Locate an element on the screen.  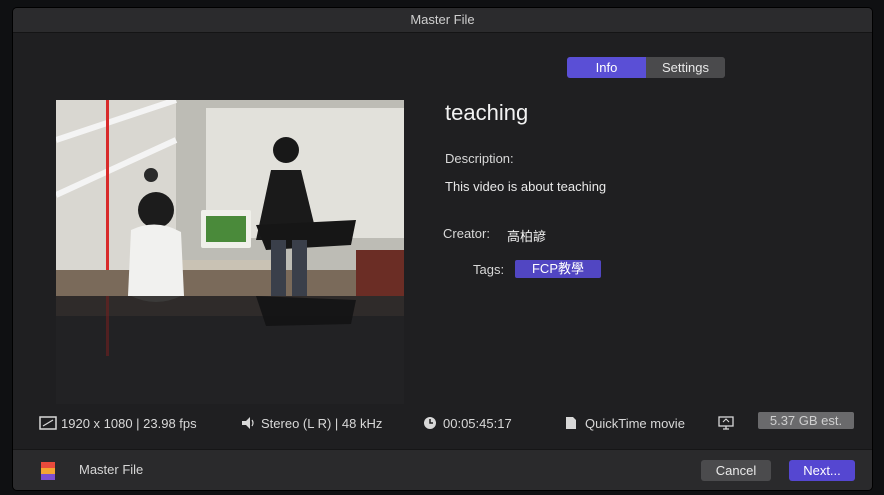
cancel-button: Cancel is located at coordinates (736, 470).